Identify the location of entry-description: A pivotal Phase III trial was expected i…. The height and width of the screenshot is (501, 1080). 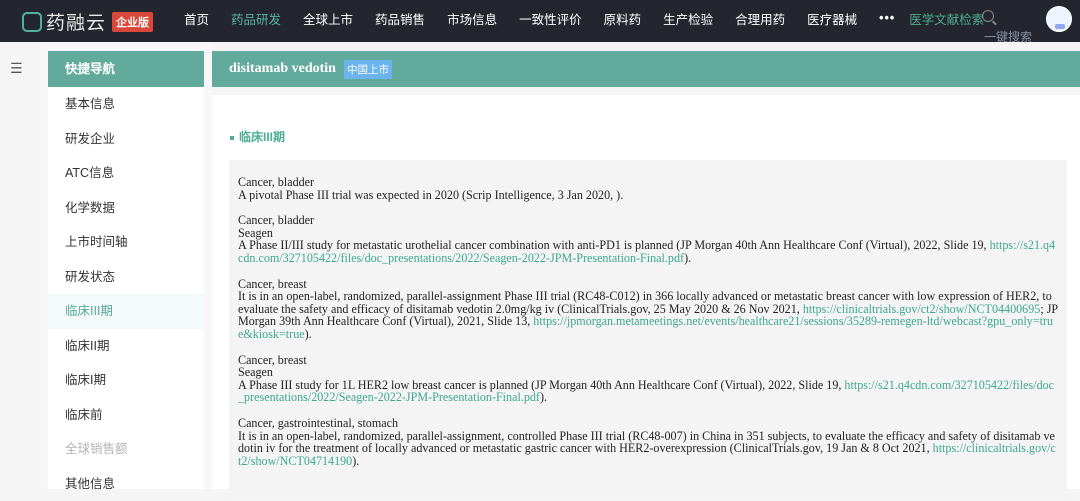
(648, 195).